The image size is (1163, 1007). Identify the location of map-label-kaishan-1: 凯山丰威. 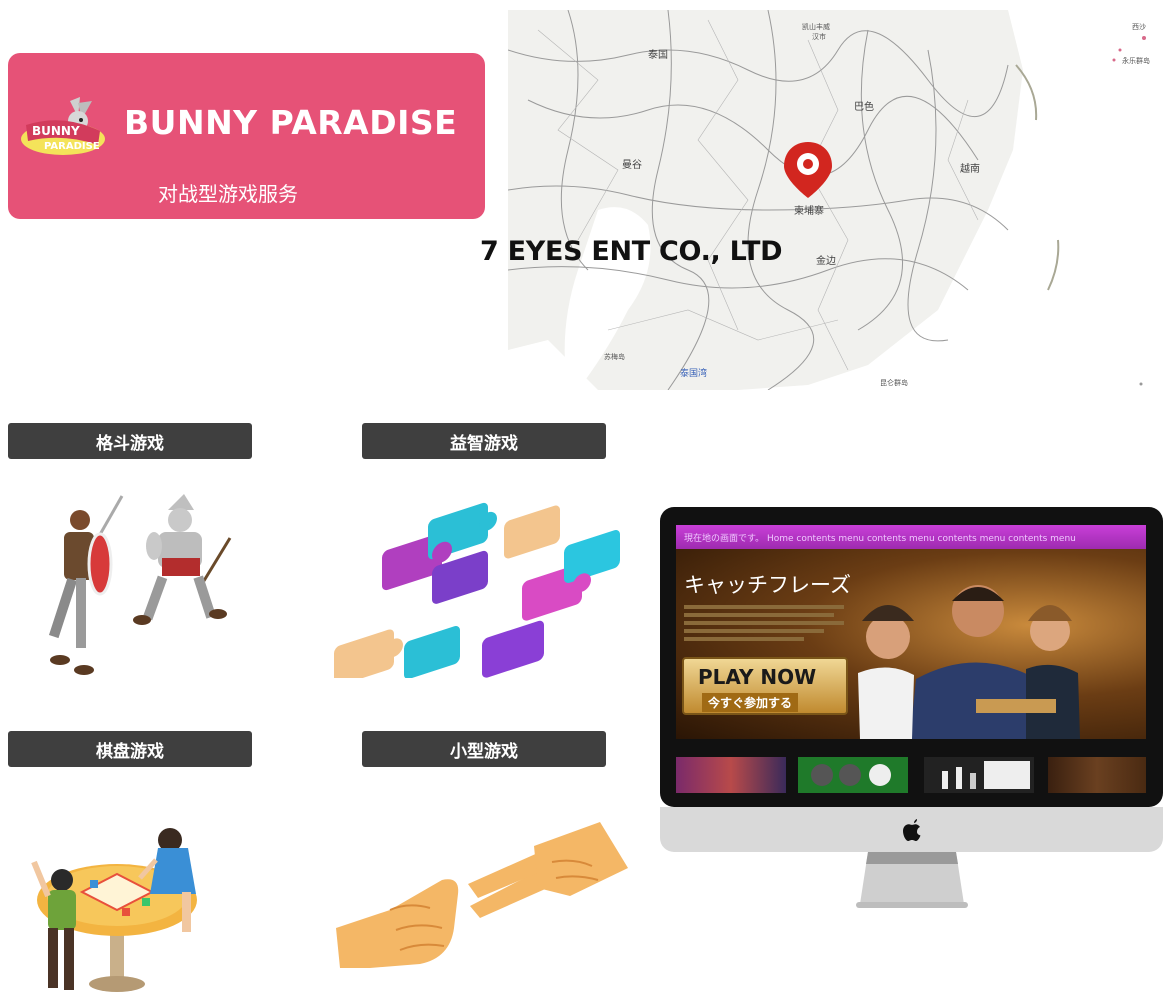
(816, 27).